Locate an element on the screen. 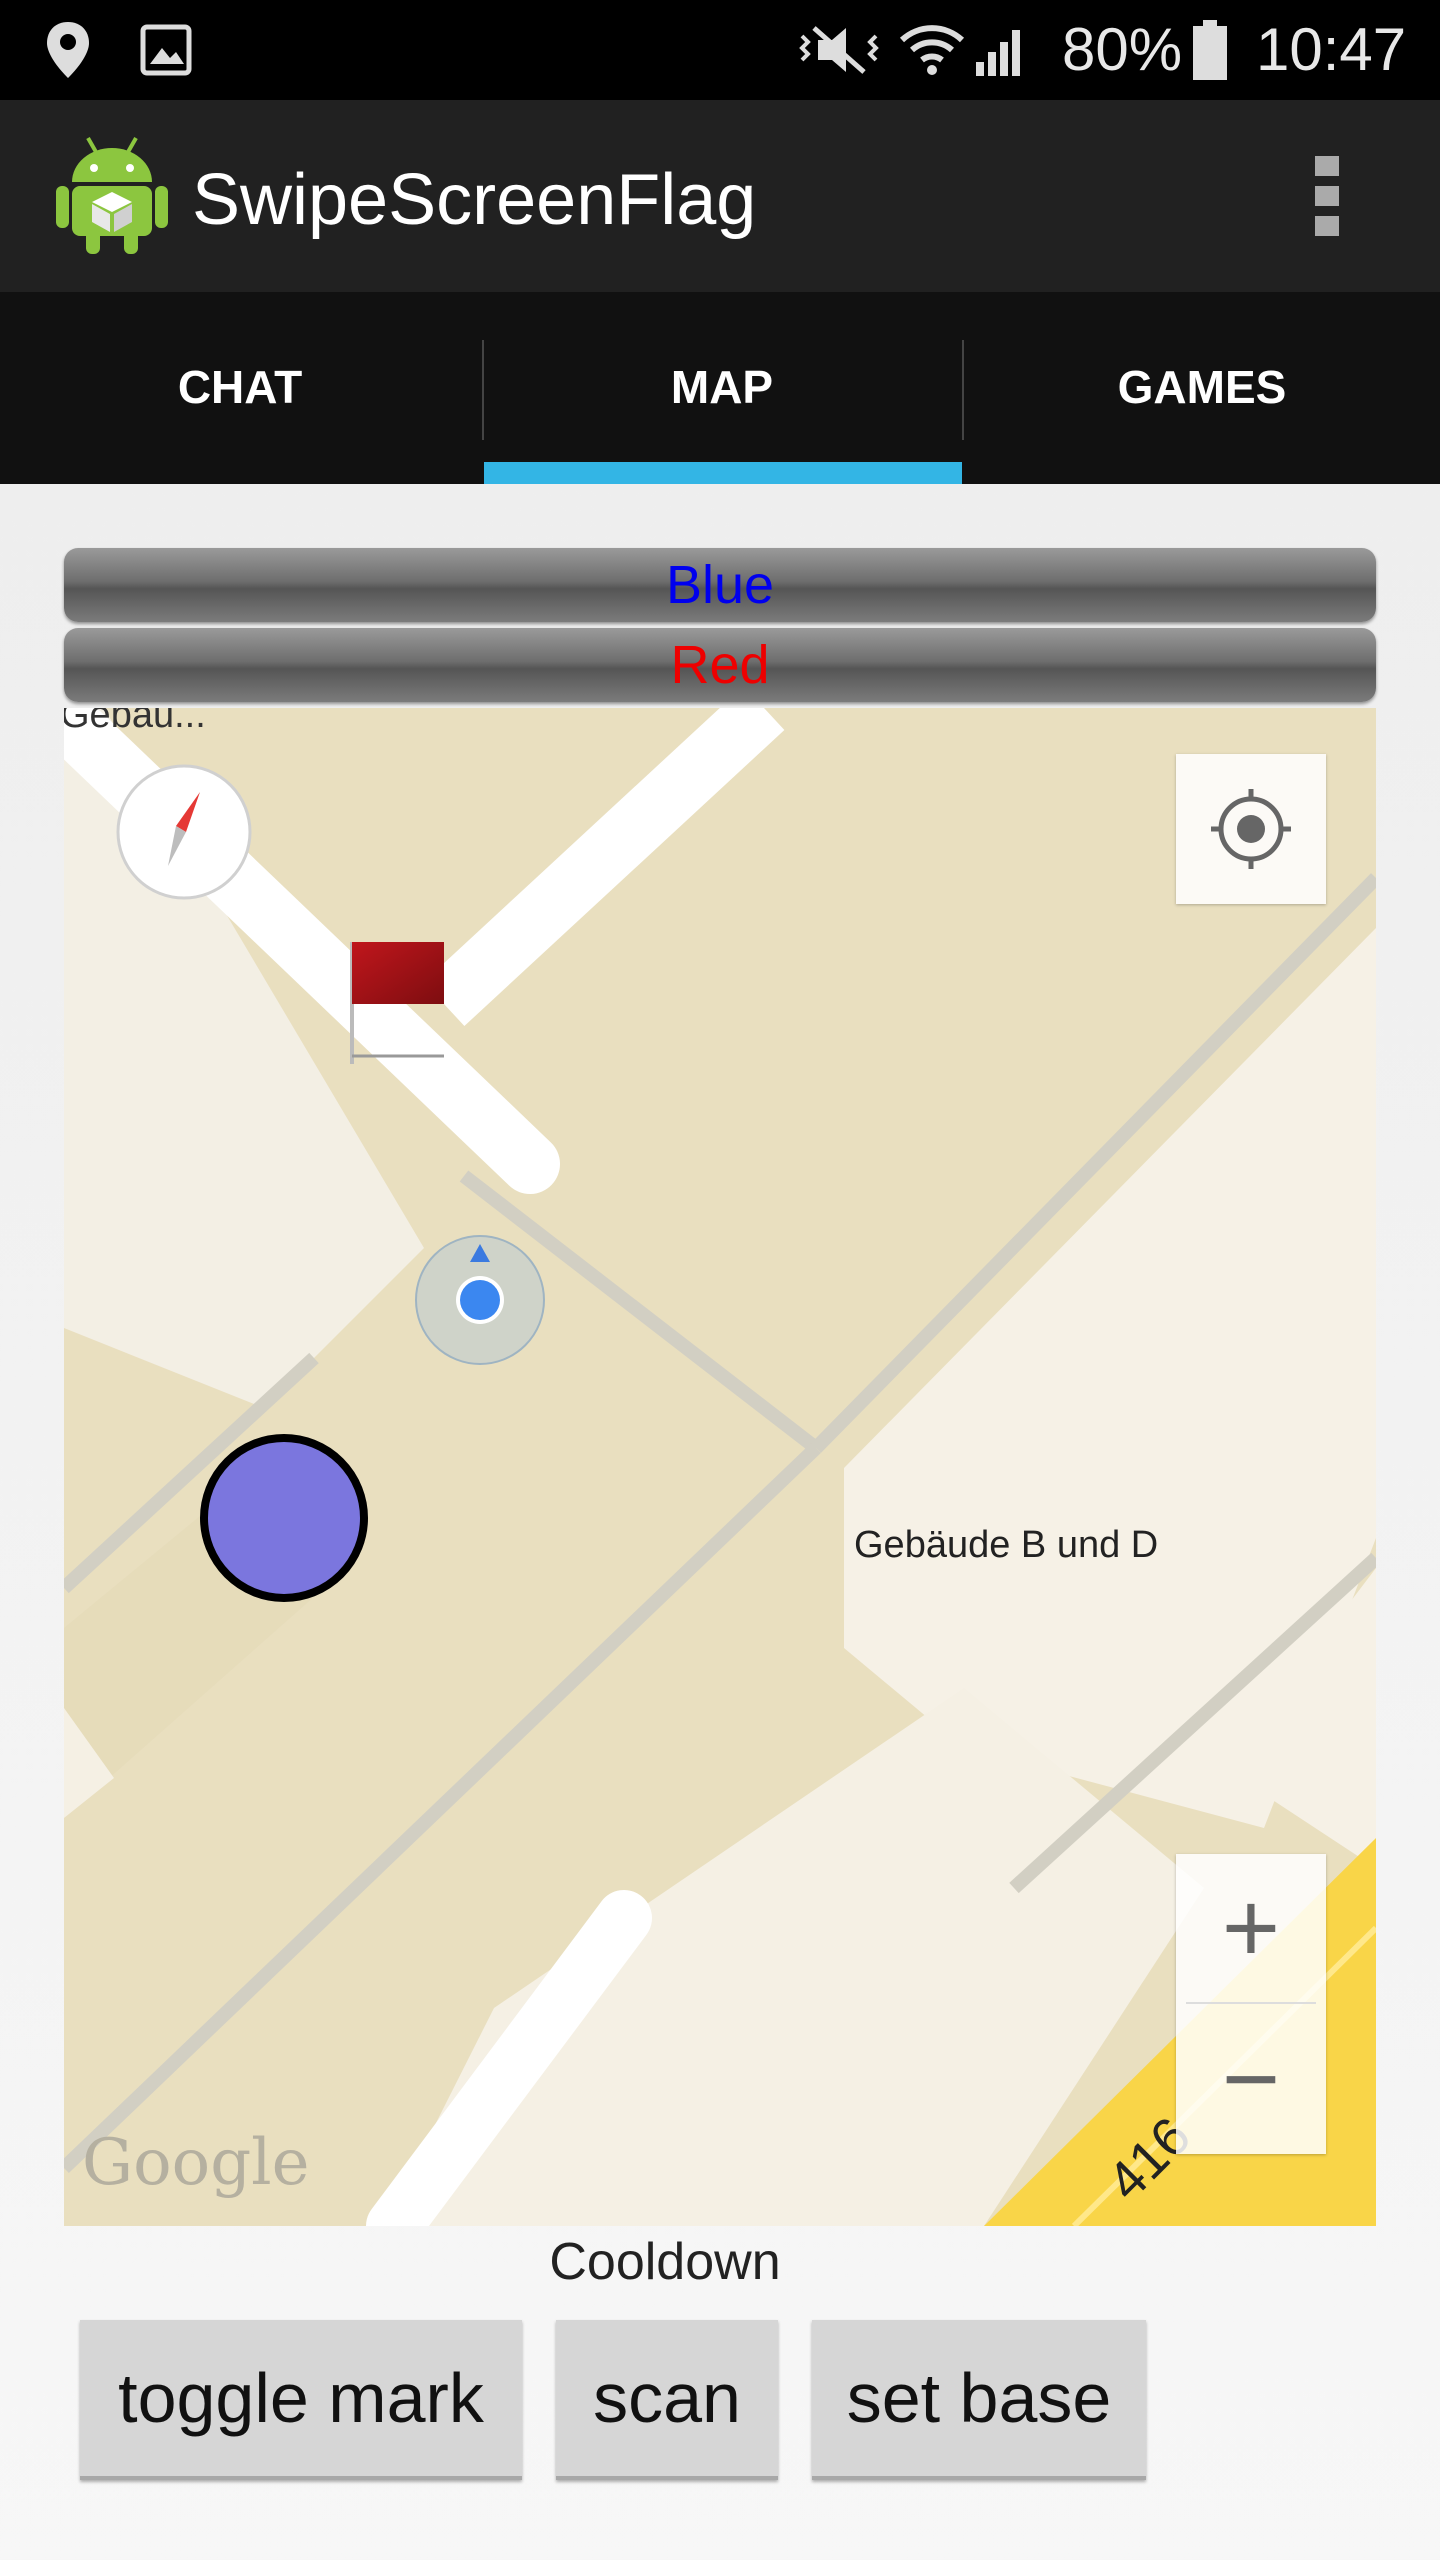  my-location-icon is located at coordinates (1251, 829).